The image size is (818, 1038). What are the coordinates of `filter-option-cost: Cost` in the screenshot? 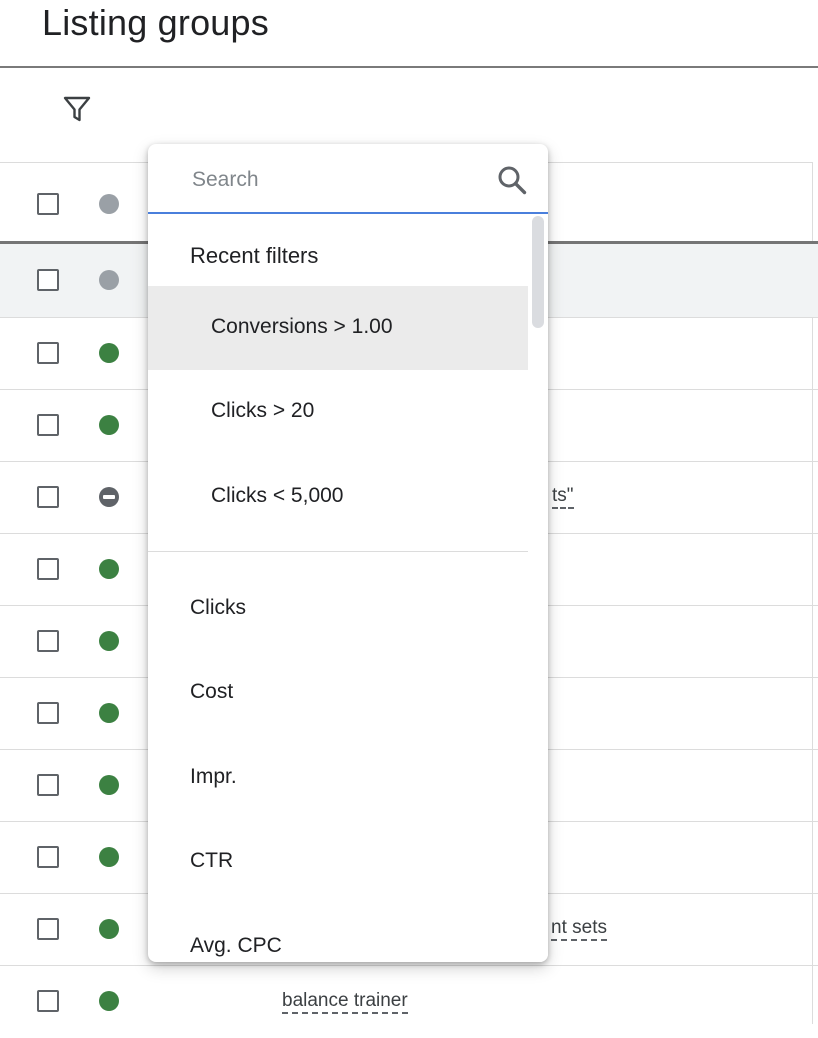 It's located at (338, 694).